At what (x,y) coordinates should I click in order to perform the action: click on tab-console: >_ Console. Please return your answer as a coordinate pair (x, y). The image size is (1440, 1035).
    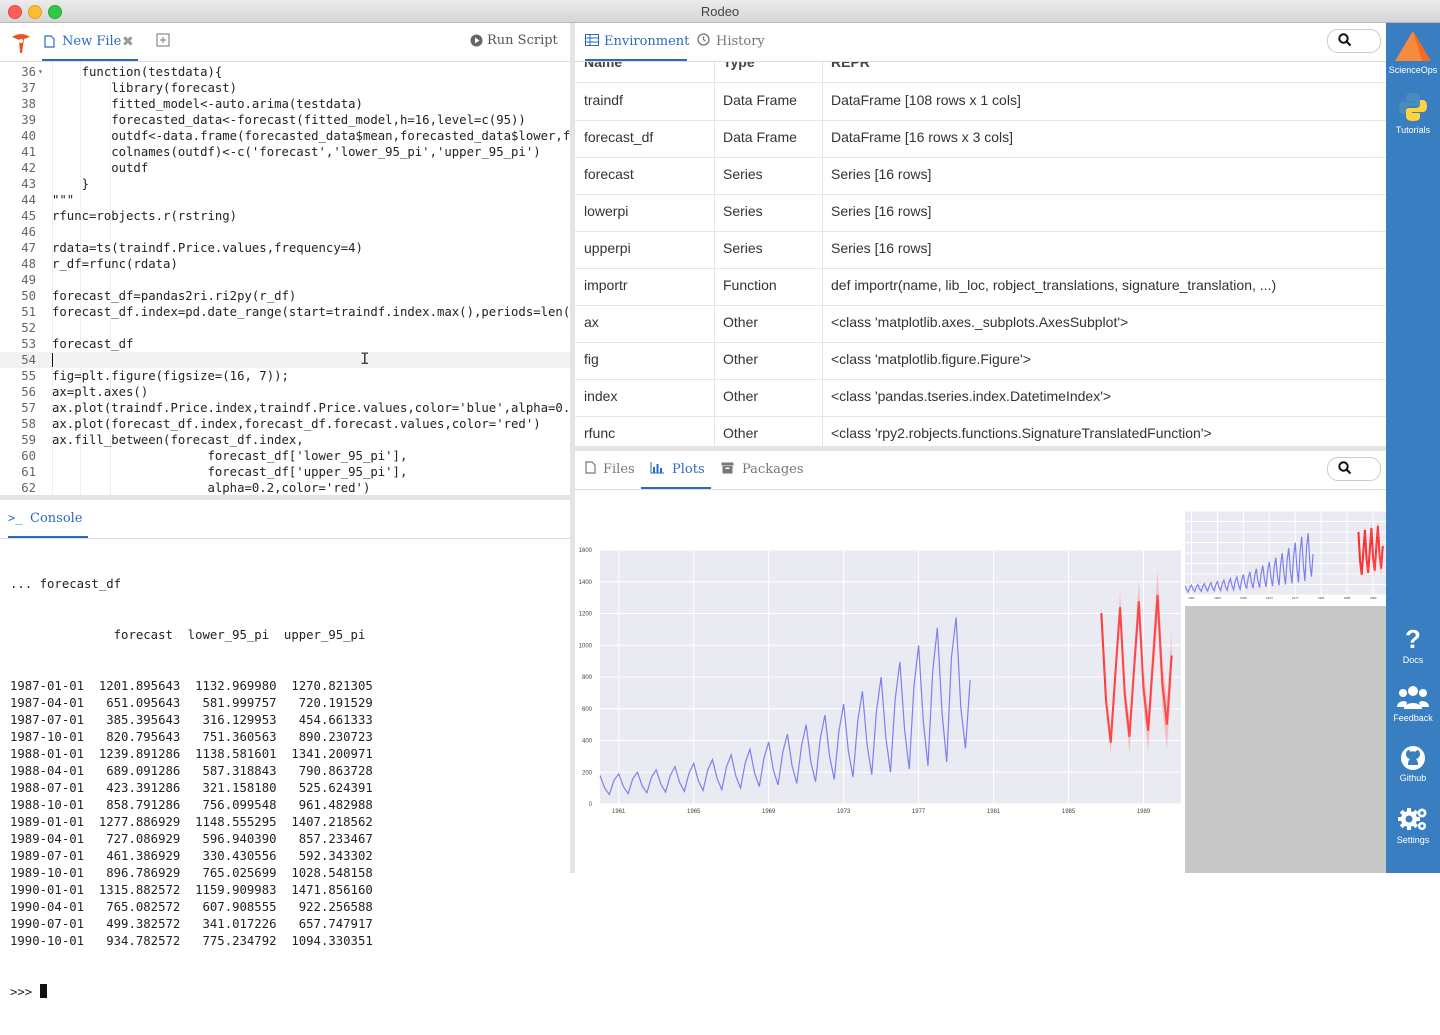
    Looking at the image, I should click on (48, 519).